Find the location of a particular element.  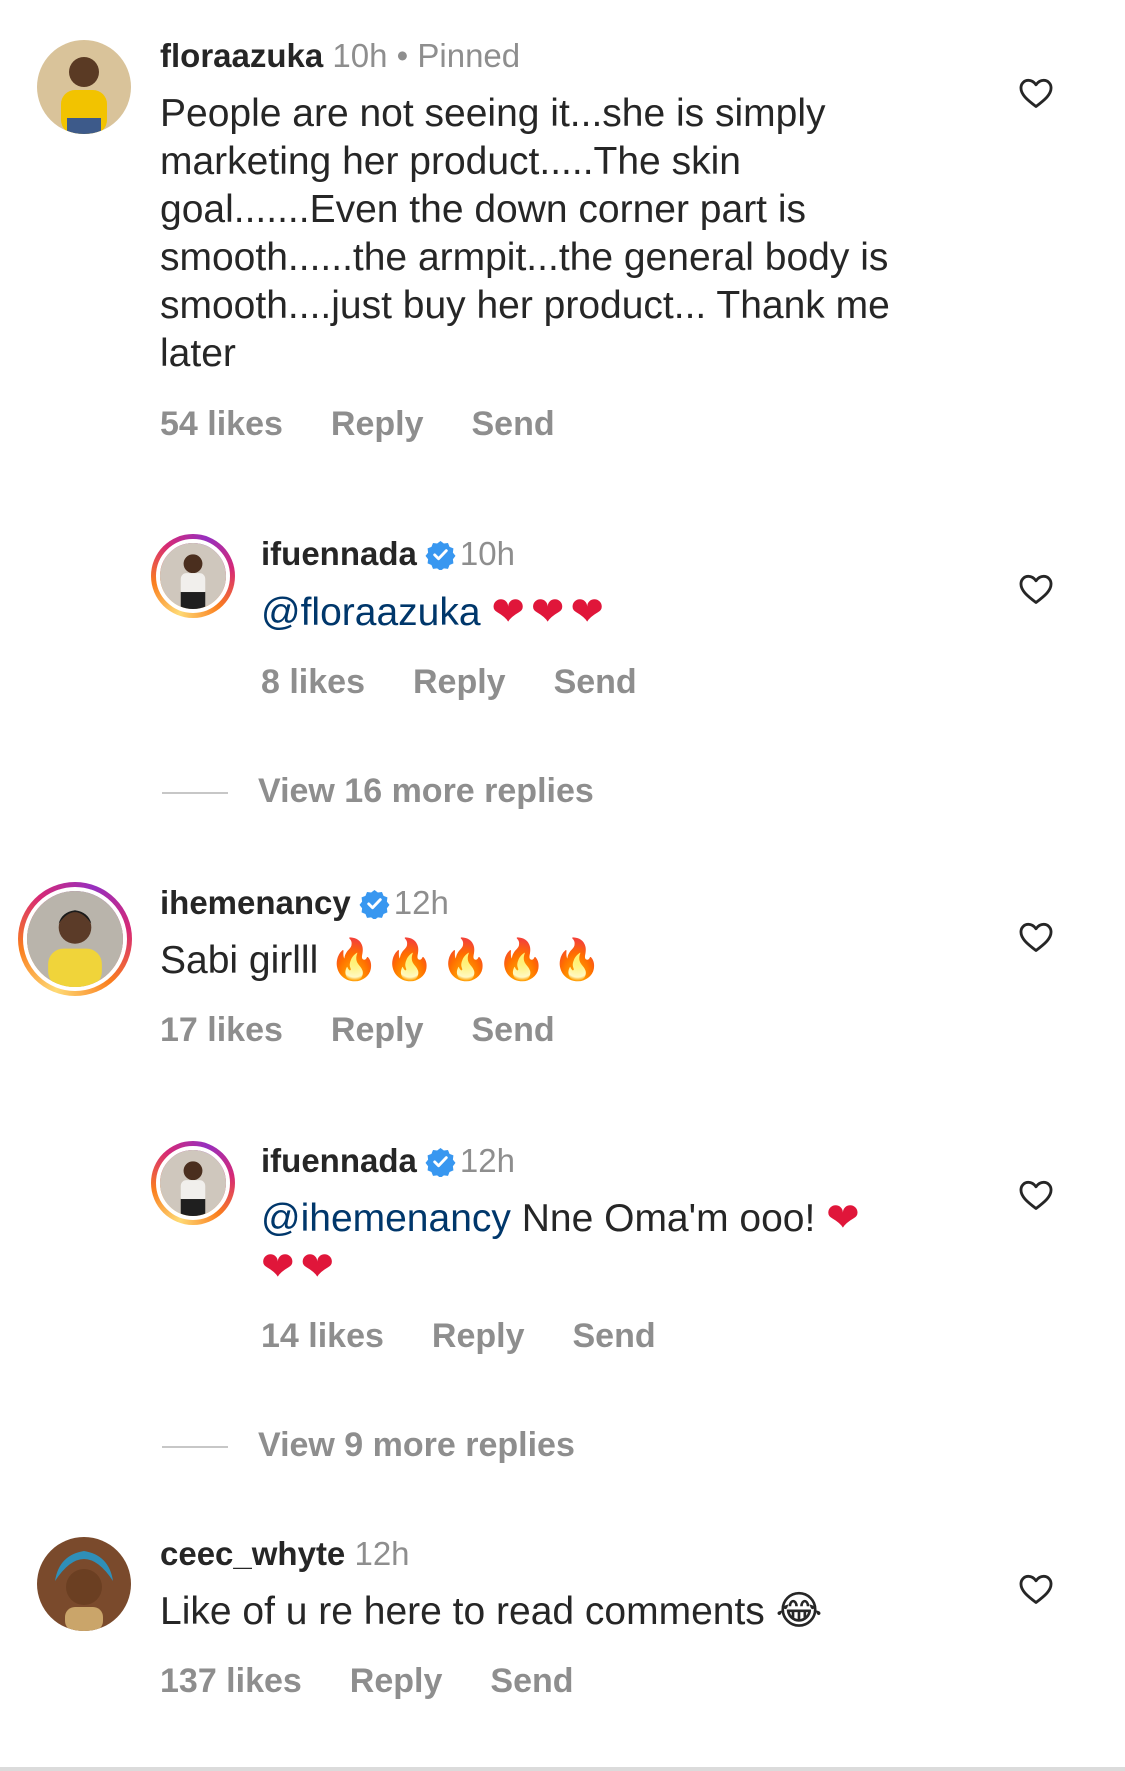

comment-actions: 54 likes Reply Send is located at coordinates (381, 424).